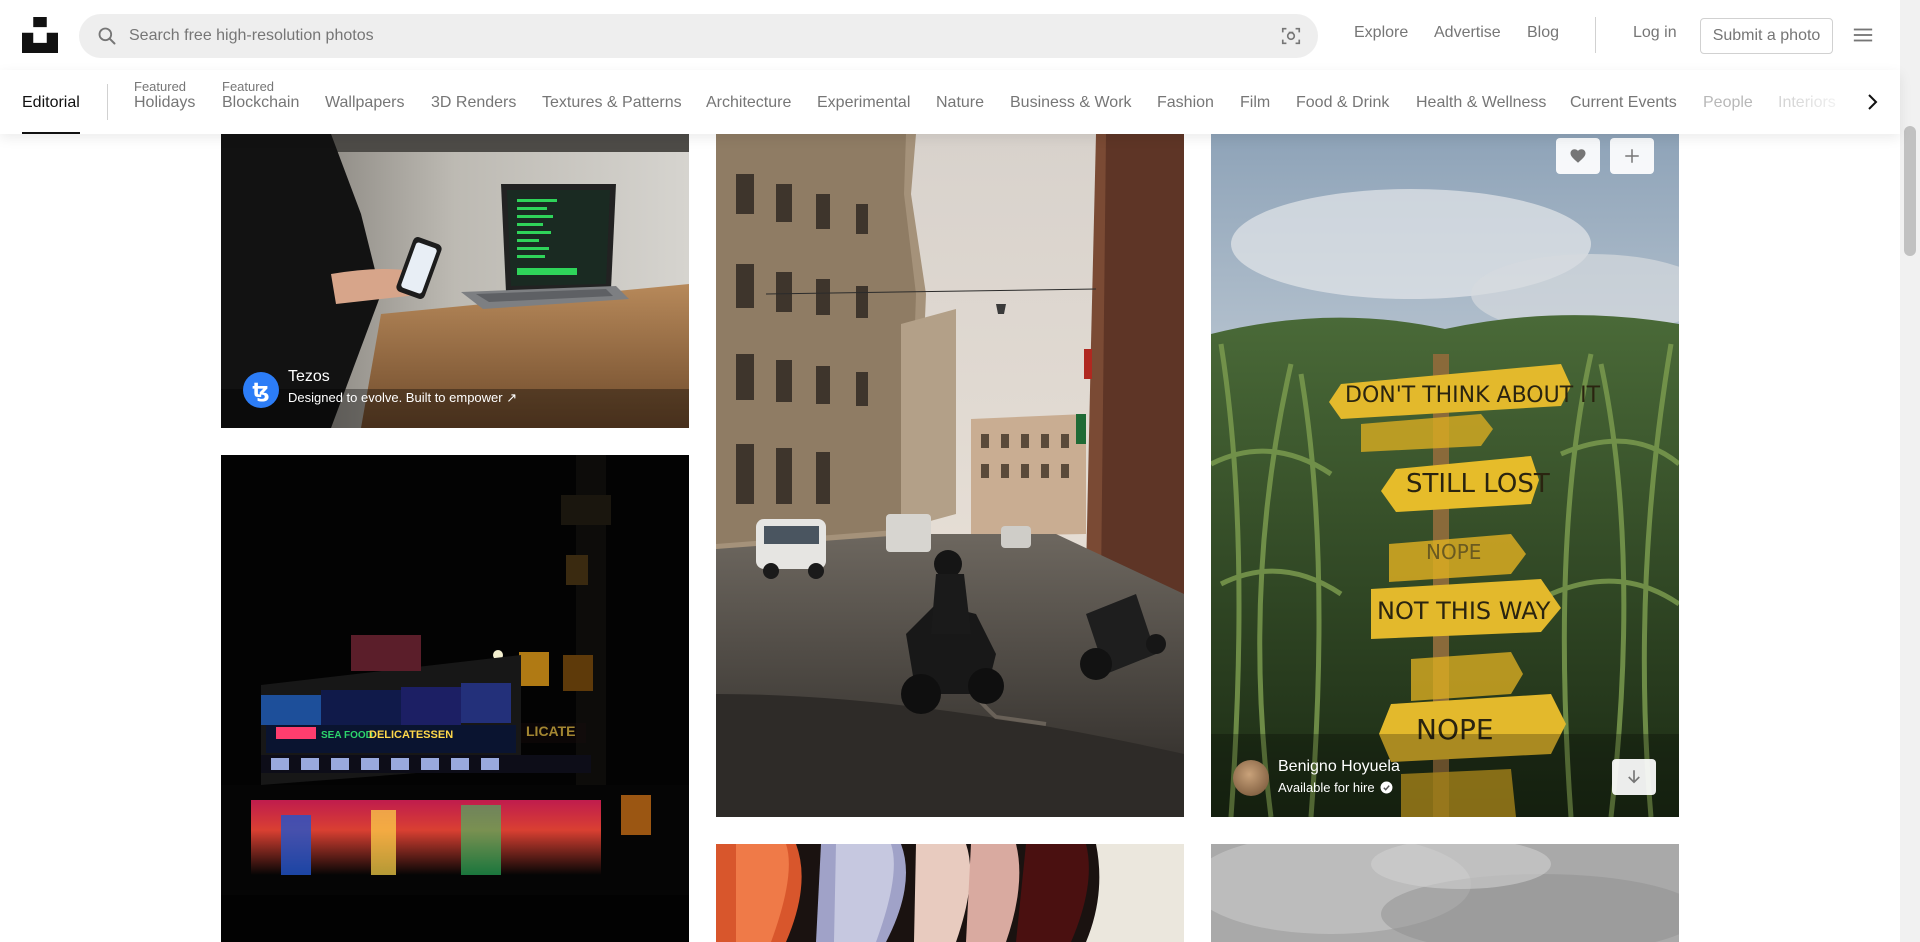  Describe the element at coordinates (261, 102) in the screenshot. I see `tab-label: Blockchain` at that location.